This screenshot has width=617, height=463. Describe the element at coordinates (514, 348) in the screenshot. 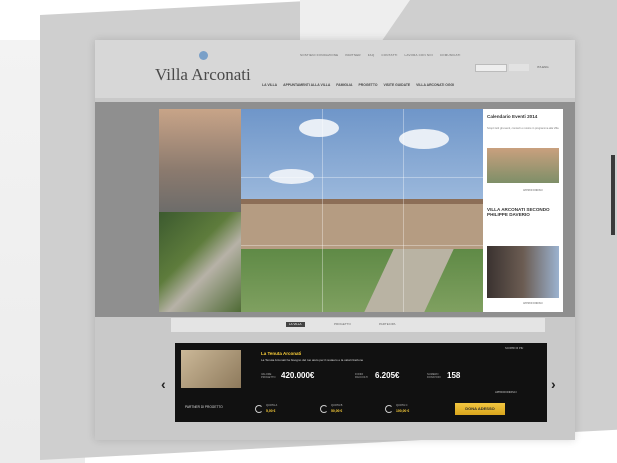

I see `promo-link: SCOPRI DI PIU` at that location.